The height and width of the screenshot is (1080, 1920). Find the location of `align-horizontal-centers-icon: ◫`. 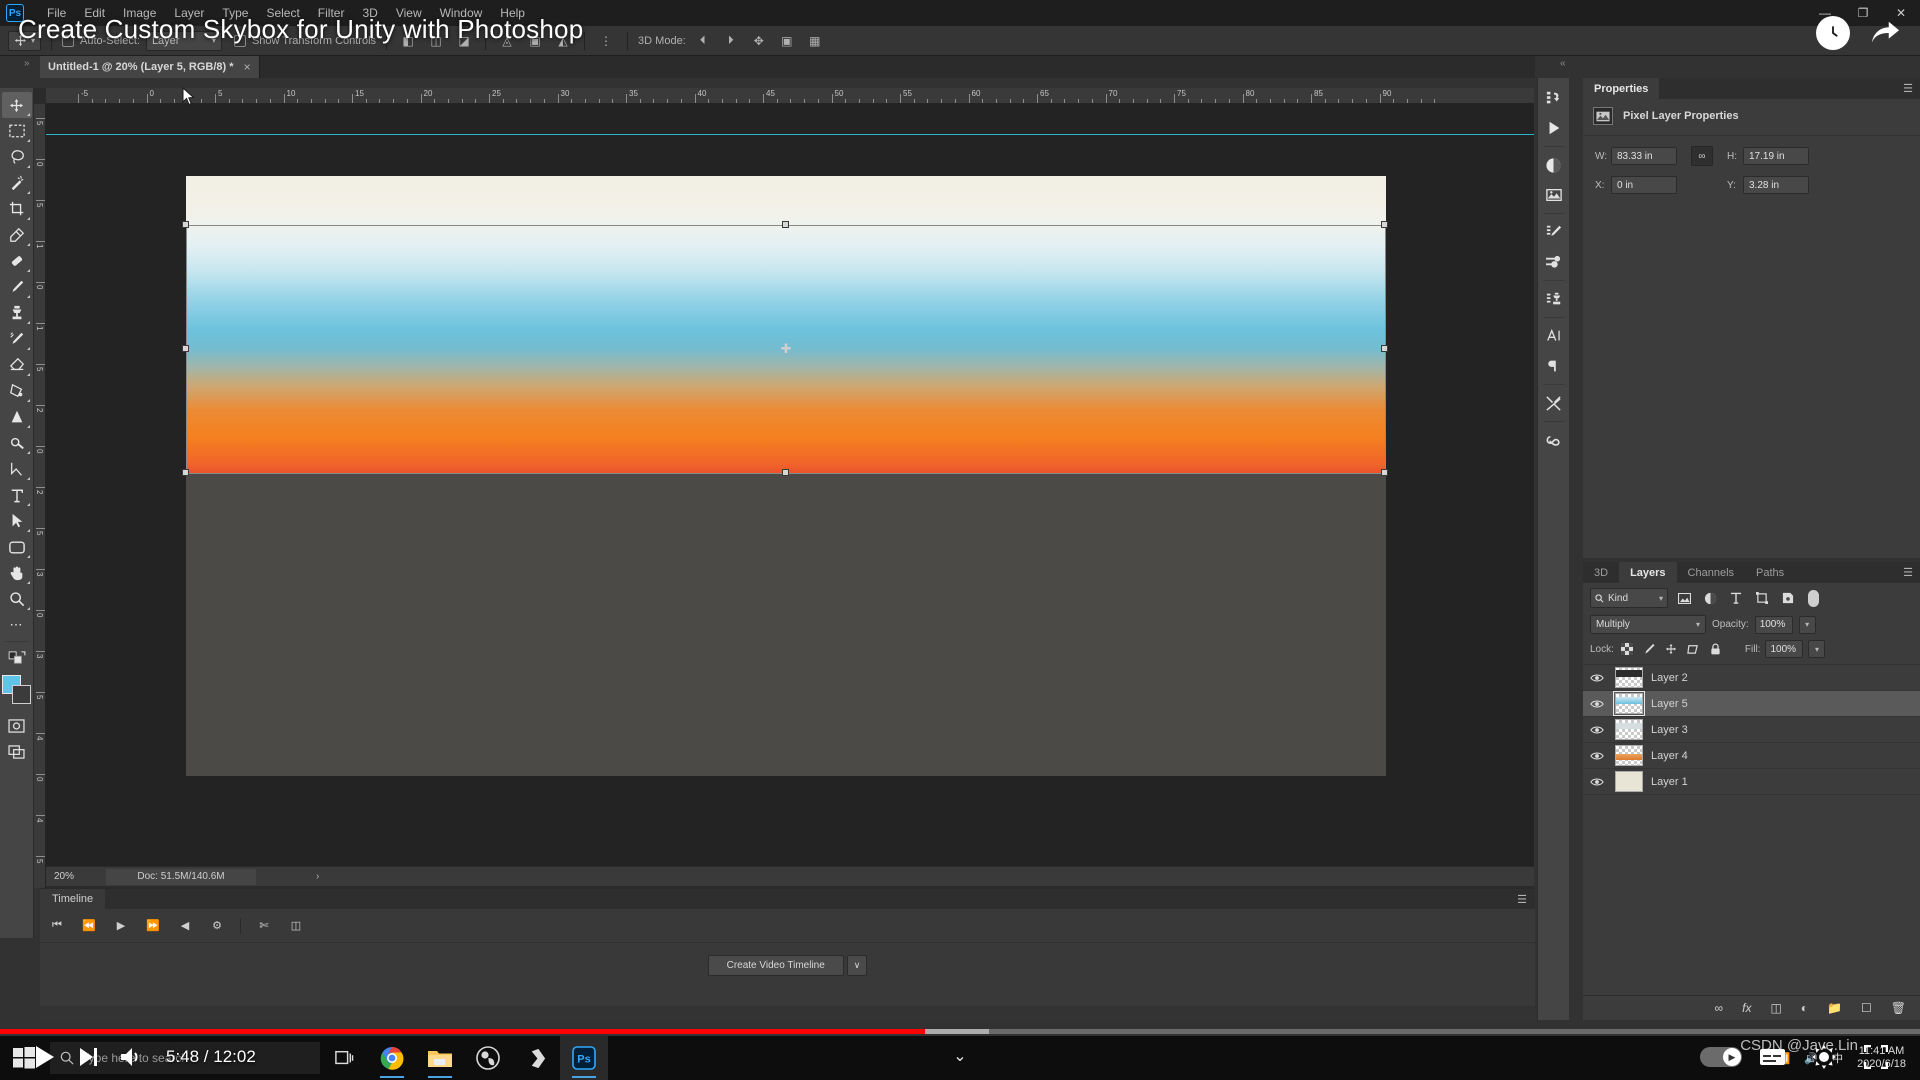

align-horizontal-centers-icon: ◫ is located at coordinates (436, 41).